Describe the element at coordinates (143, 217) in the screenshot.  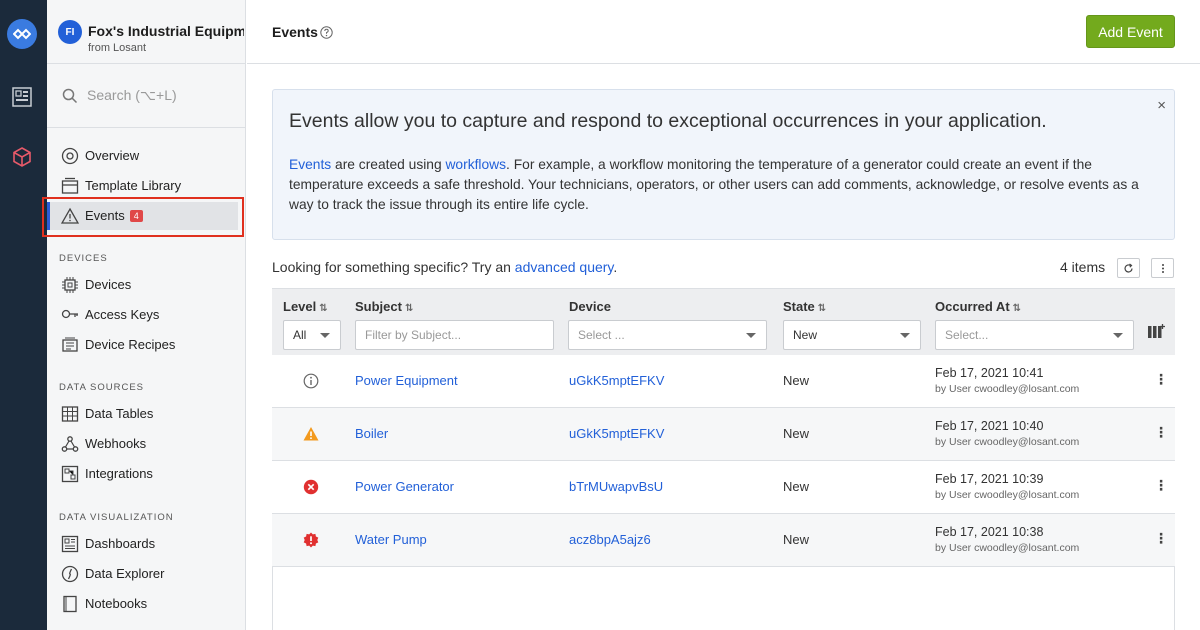
I see `events-highlight-frame` at that location.